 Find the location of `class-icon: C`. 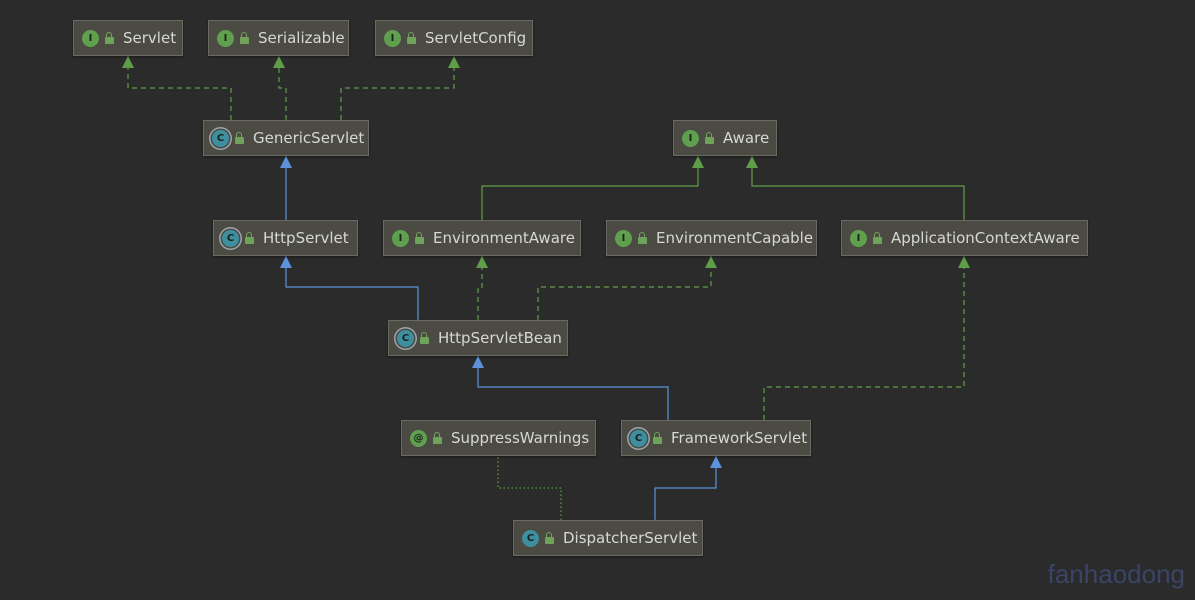

class-icon: C is located at coordinates (530, 538).